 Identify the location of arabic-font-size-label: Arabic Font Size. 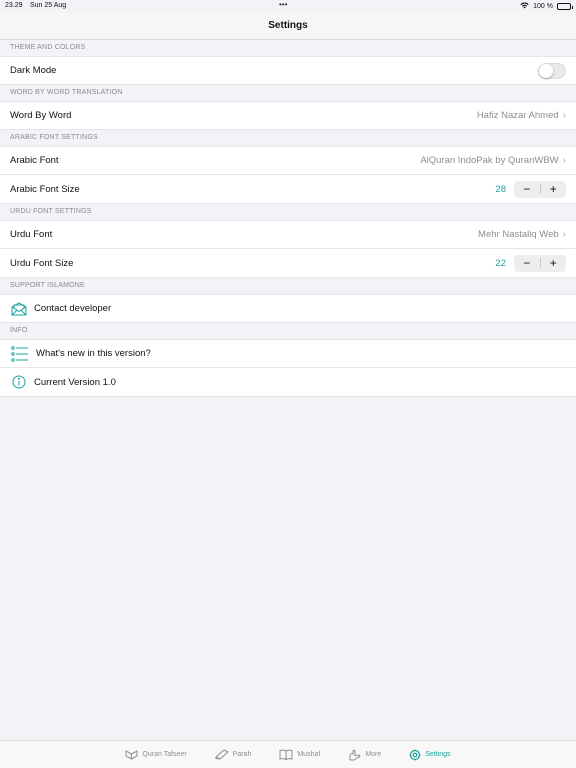
(45, 189).